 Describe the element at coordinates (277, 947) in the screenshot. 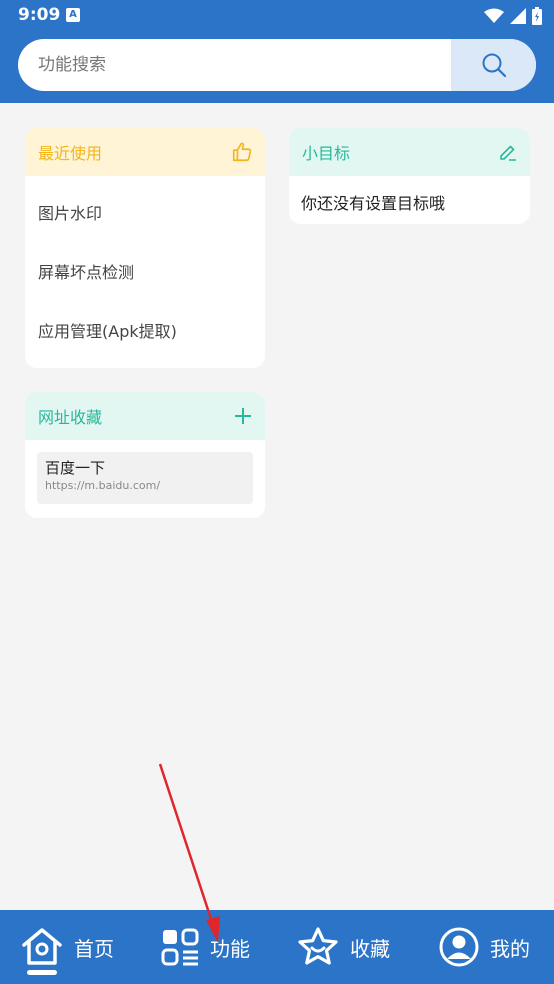

I see `bottom-navigation: 首页 功能 收藏 我的` at that location.